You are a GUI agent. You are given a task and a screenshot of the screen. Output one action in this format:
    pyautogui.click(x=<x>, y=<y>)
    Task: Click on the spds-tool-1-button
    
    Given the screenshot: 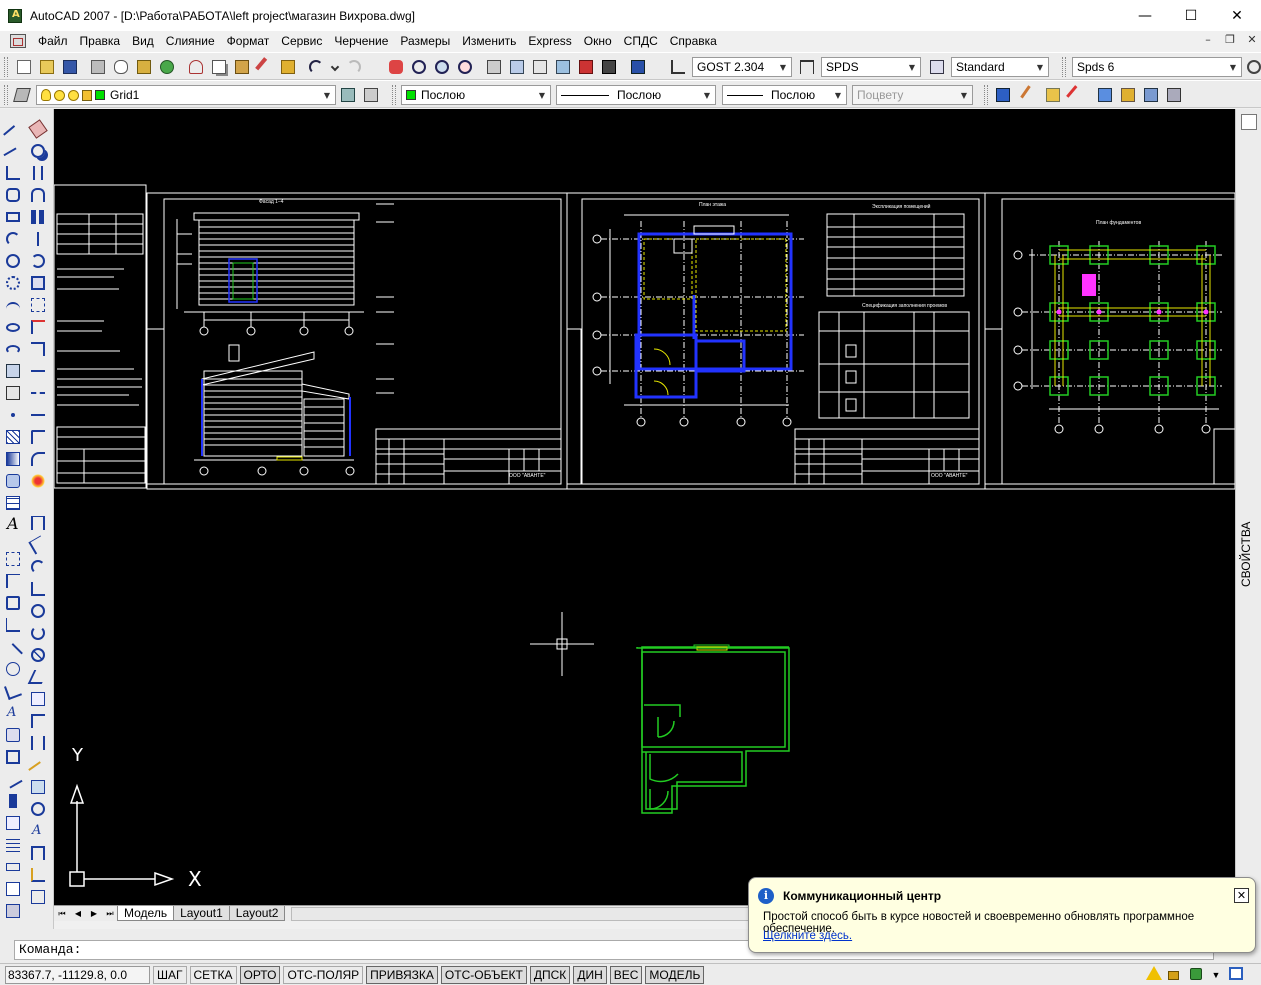 What is the action you would take?
    pyautogui.click(x=1030, y=95)
    